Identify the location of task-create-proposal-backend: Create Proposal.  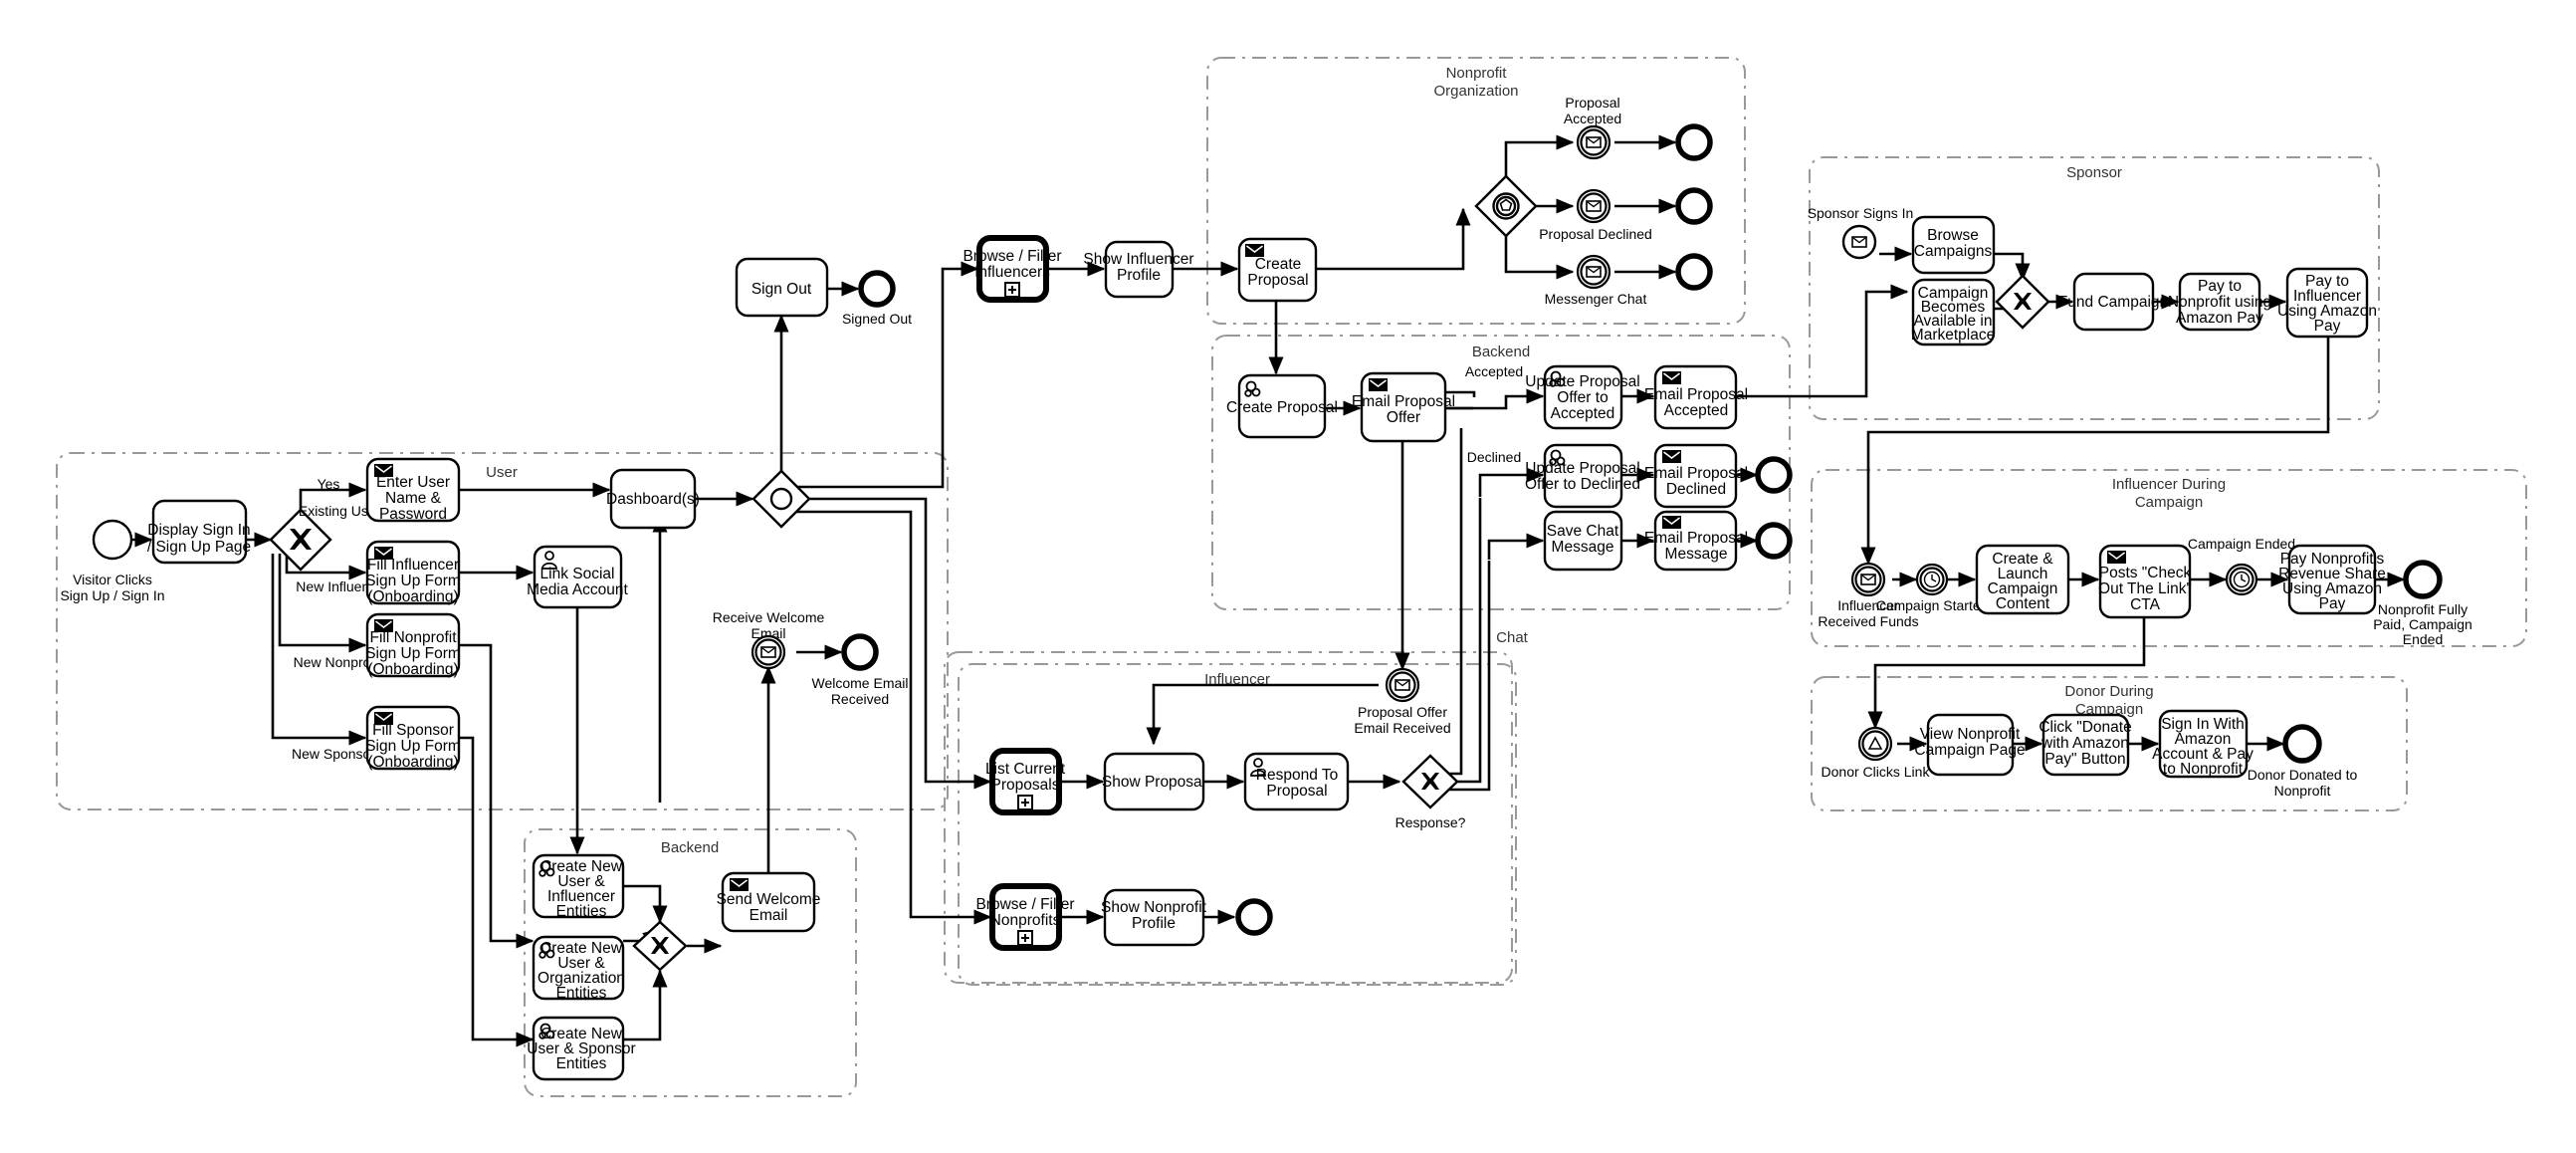
(1282, 406).